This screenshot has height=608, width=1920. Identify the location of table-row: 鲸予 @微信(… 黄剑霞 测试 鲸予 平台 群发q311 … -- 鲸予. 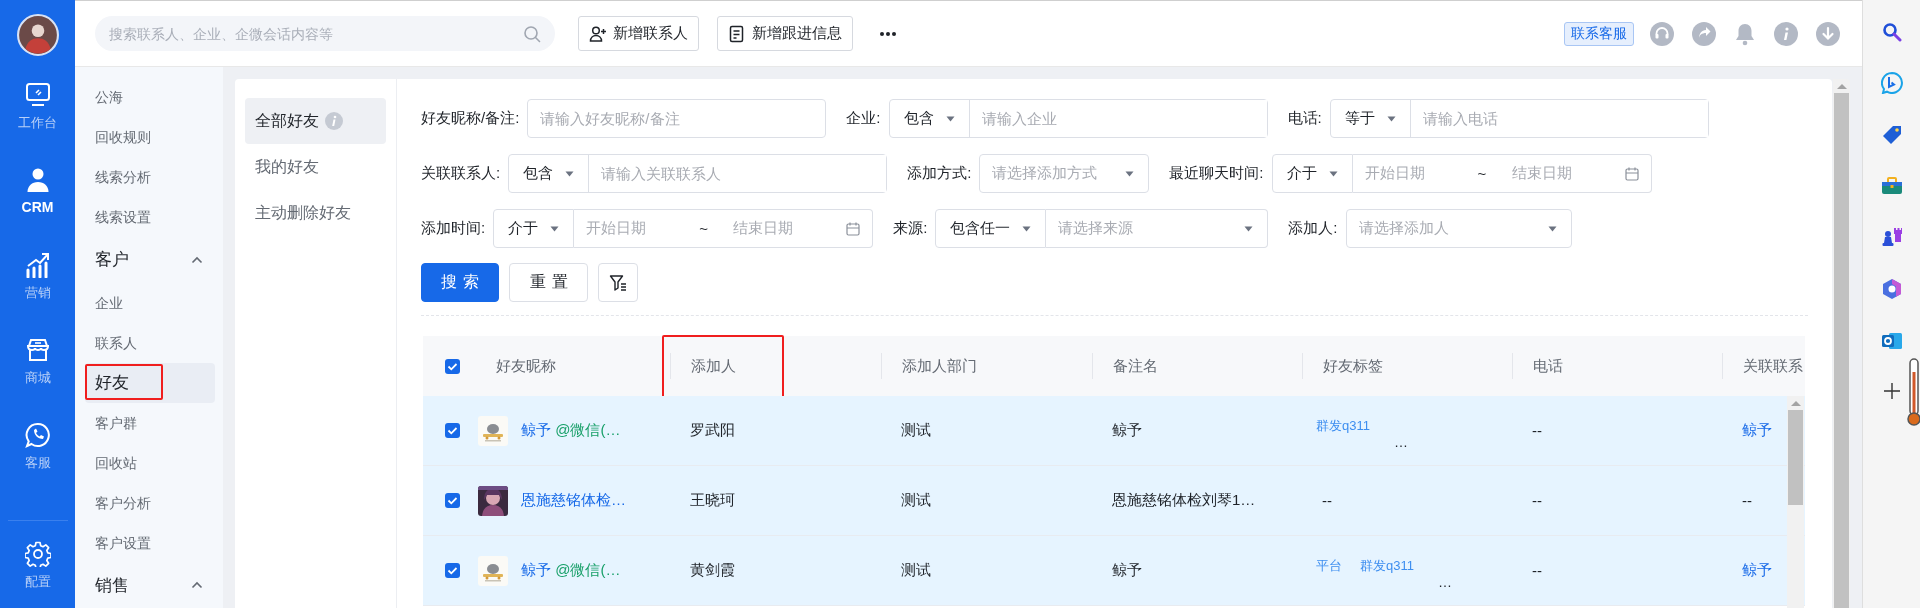
(1114, 571).